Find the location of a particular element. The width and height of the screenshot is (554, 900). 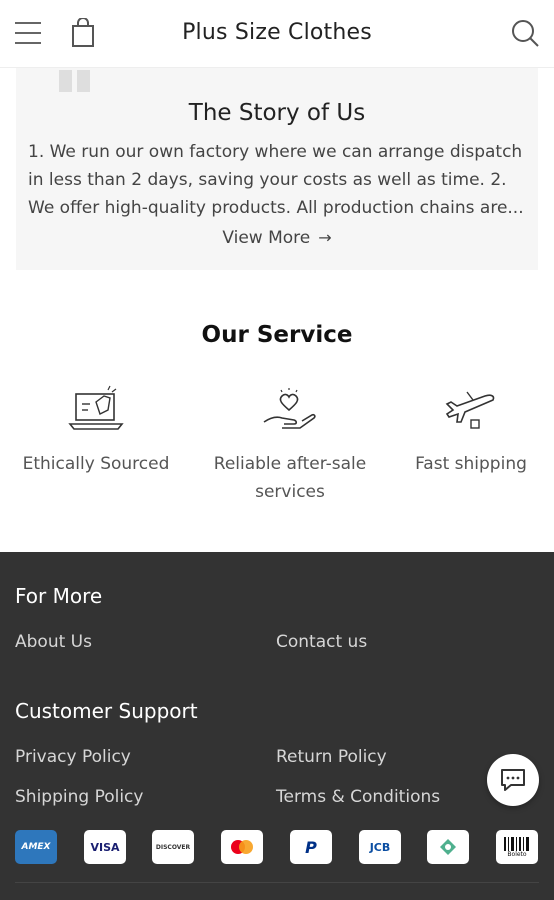

mastercard-icon is located at coordinates (242, 847).